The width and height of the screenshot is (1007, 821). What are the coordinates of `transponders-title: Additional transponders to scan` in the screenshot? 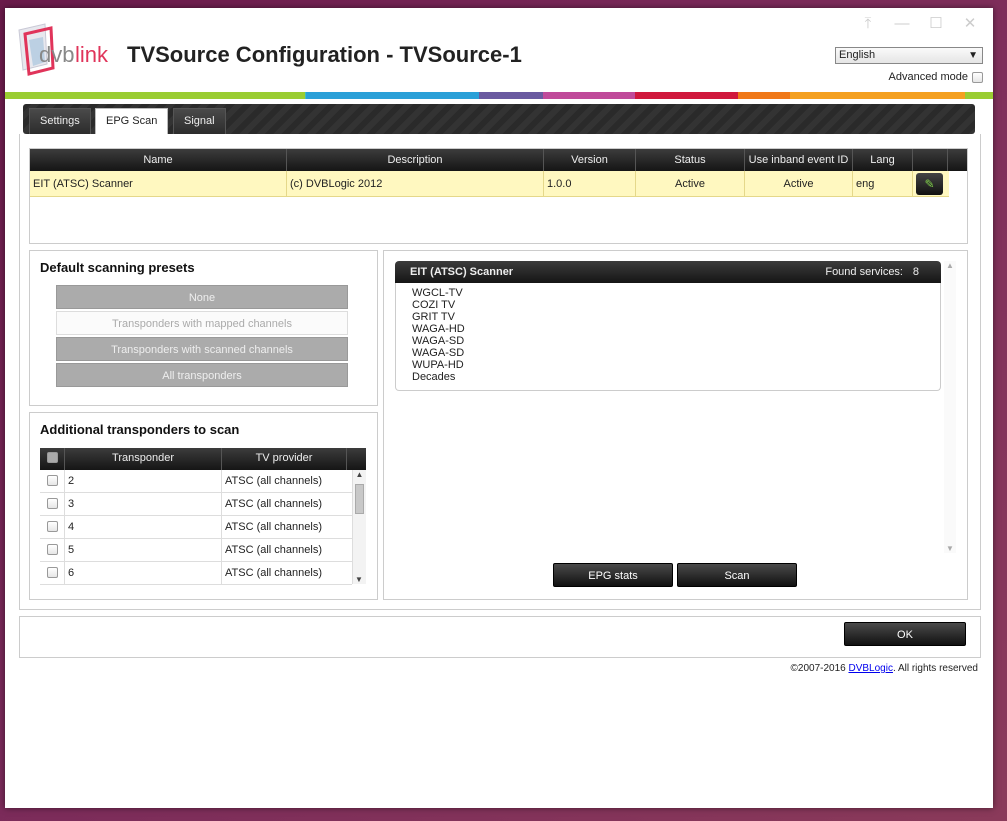 It's located at (140, 429).